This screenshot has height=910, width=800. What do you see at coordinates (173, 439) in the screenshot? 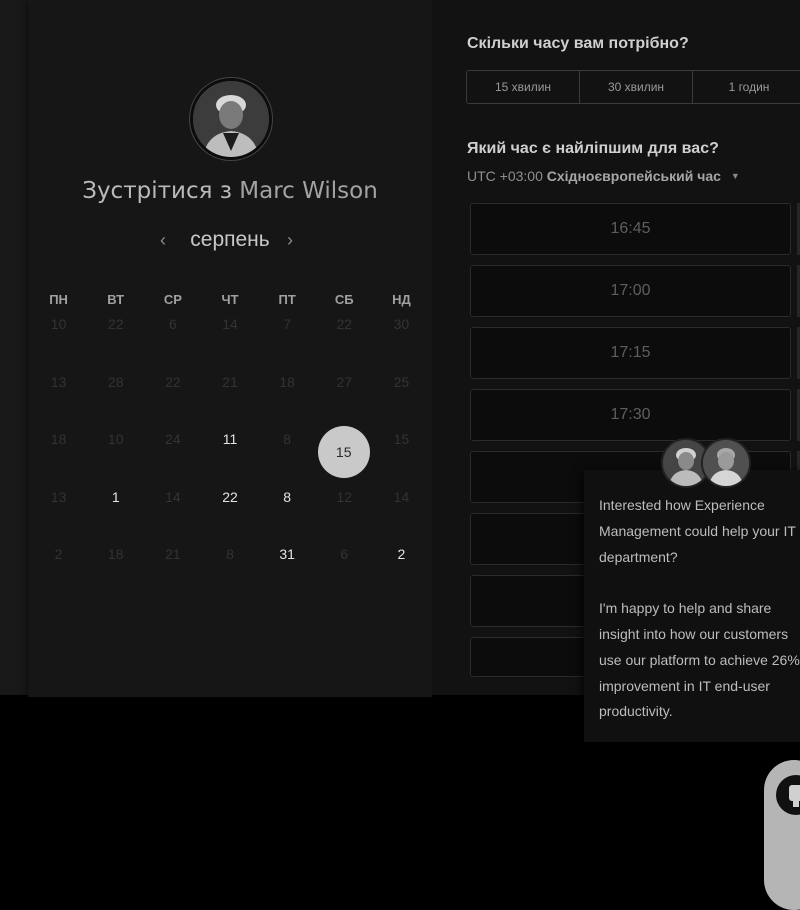
I see `calendar-day-disabled: 24` at bounding box center [173, 439].